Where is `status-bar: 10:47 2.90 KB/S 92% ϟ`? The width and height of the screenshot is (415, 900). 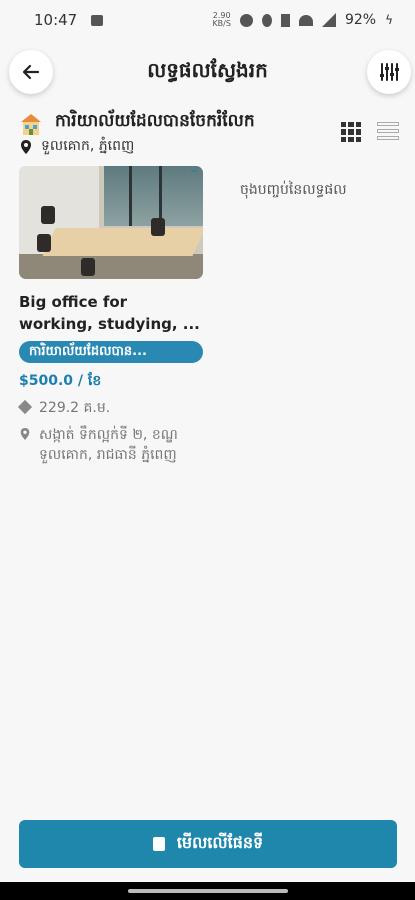
status-bar: 10:47 2.90 KB/S 92% ϟ is located at coordinates (207, 20).